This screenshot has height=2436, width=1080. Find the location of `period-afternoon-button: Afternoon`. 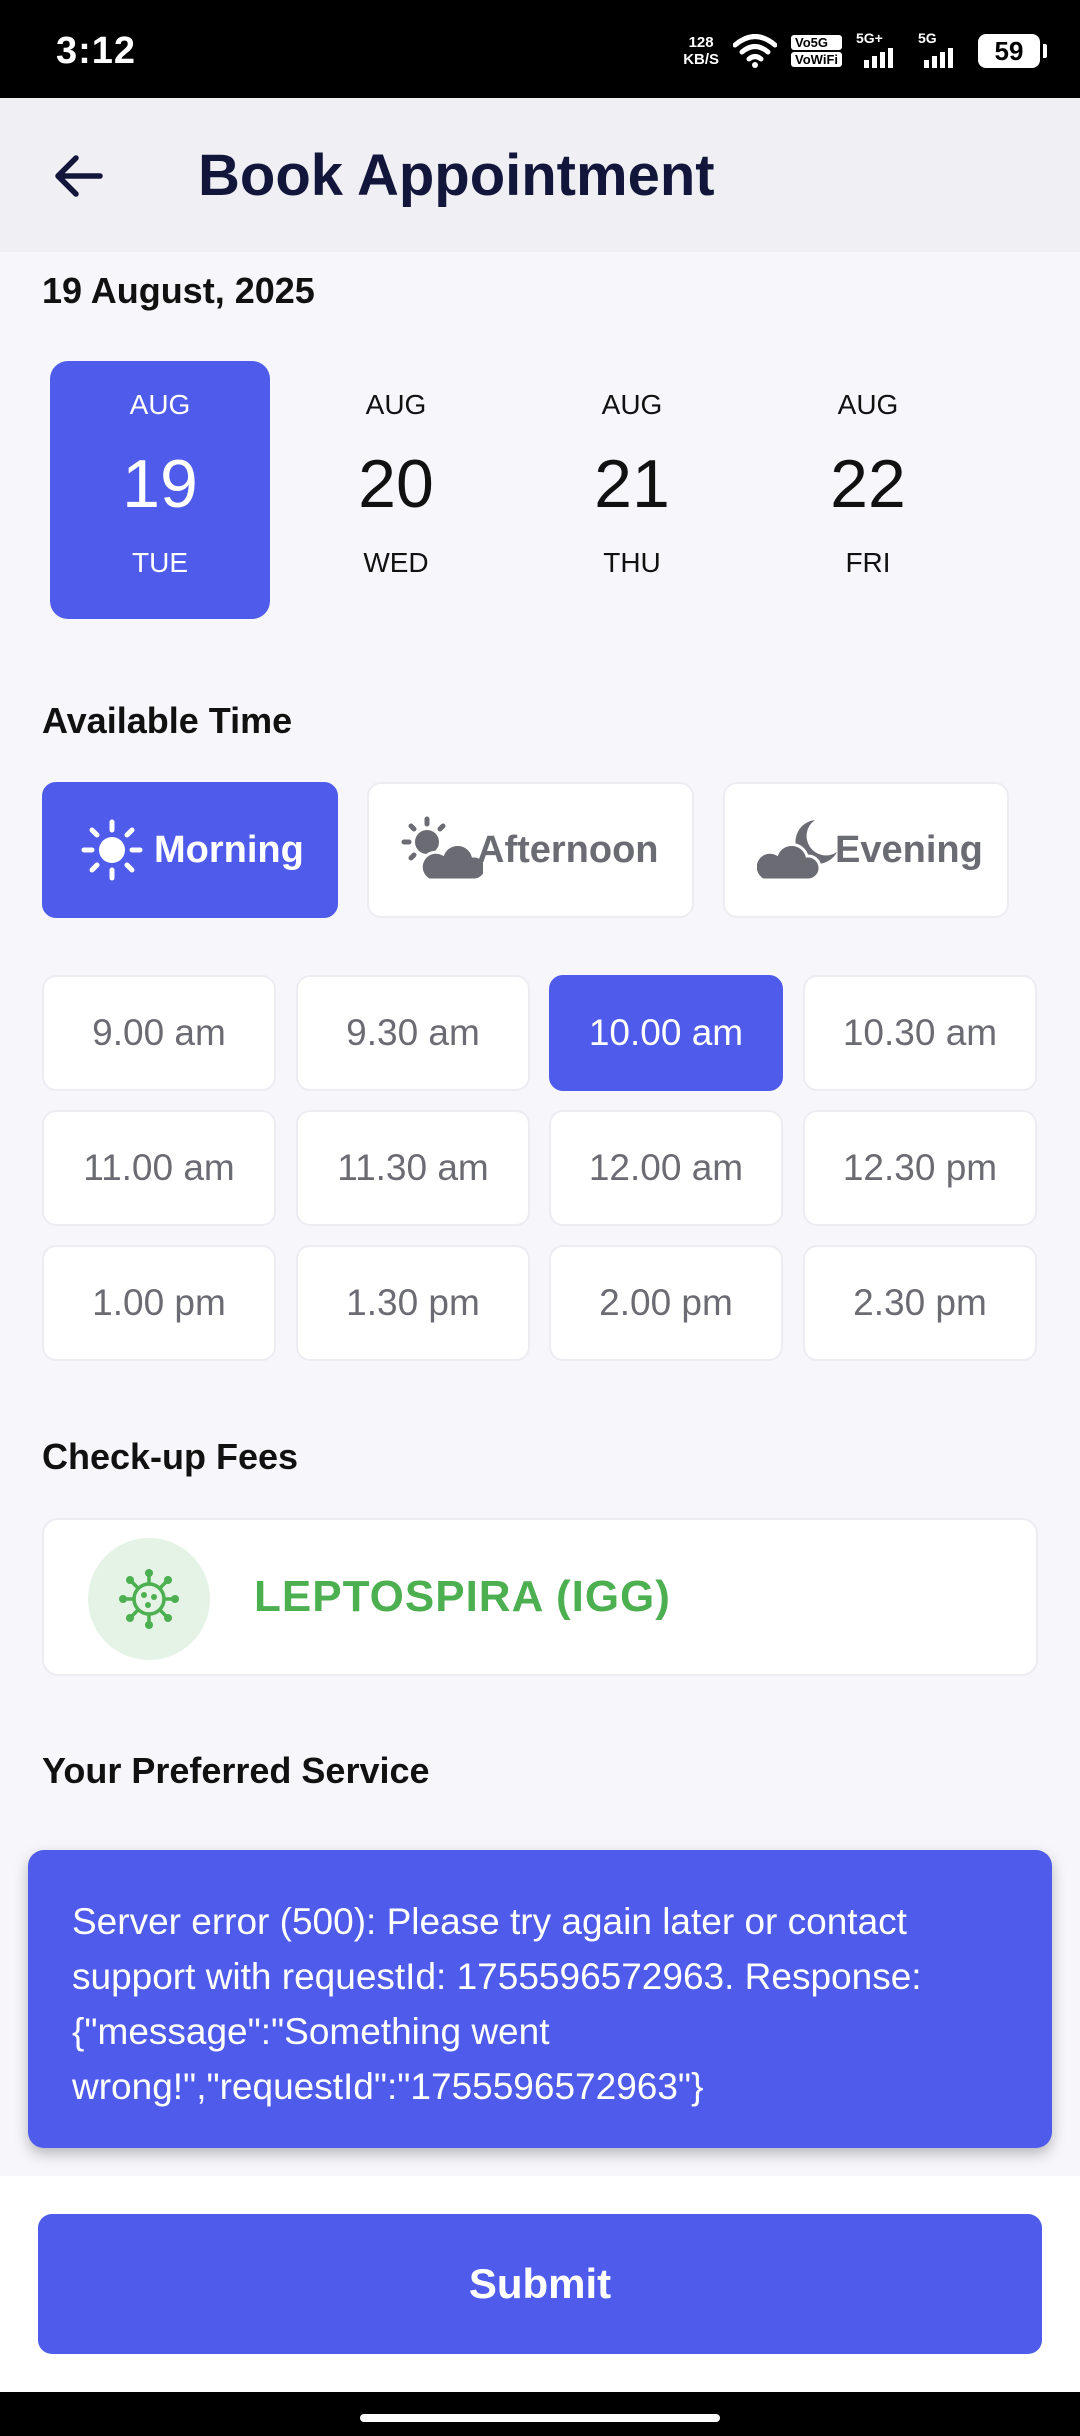

period-afternoon-button: Afternoon is located at coordinates (530, 850).